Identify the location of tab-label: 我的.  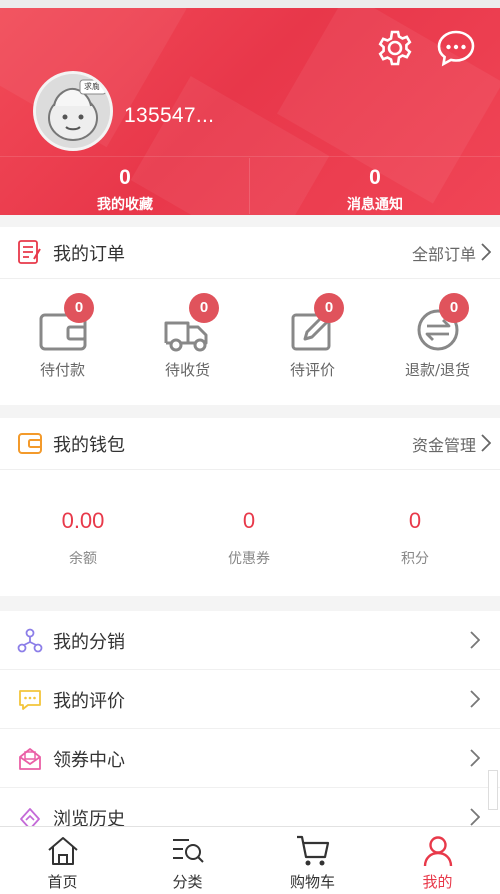
(437, 882).